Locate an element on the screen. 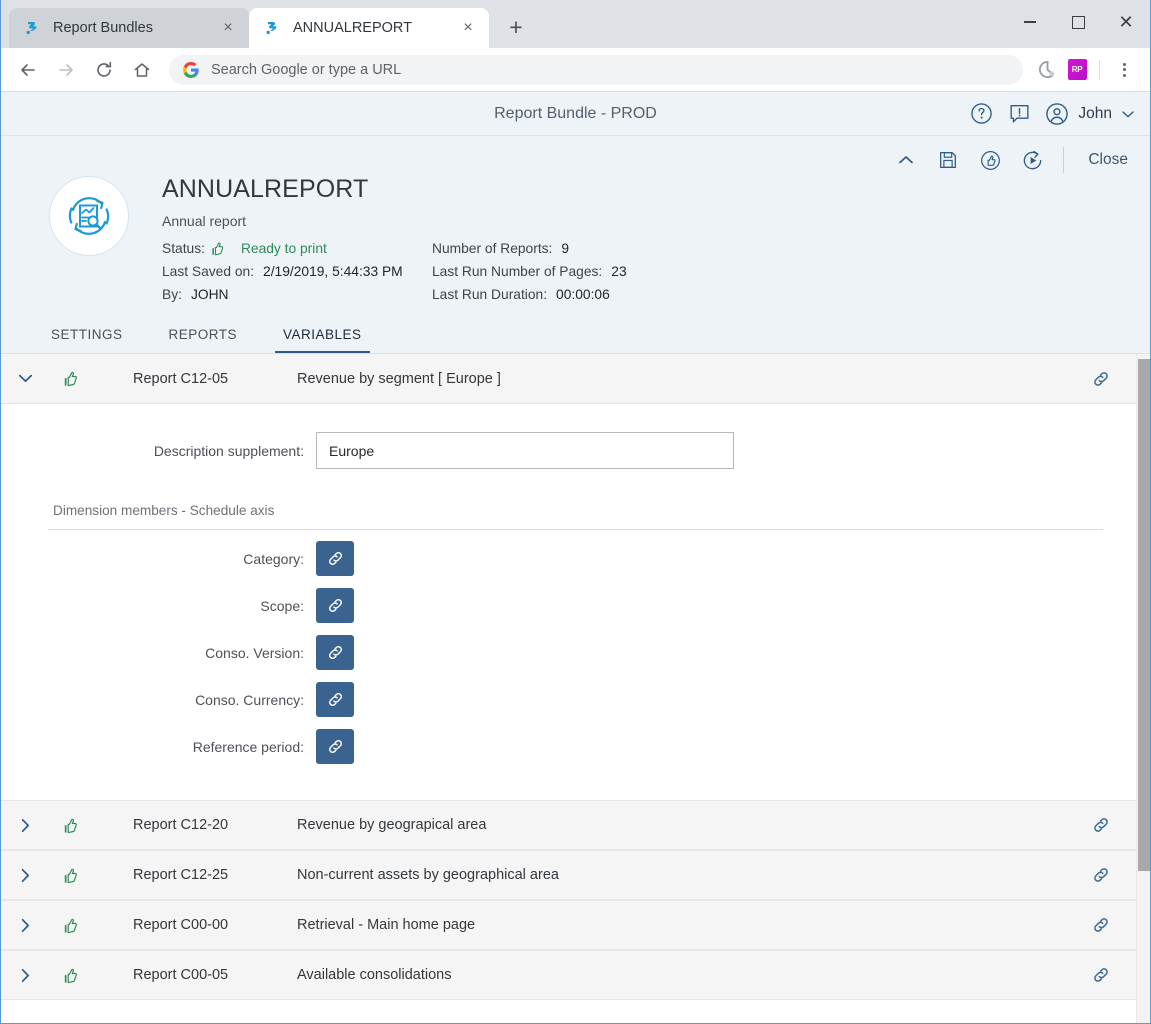  meta-label: Last Run Duration: is located at coordinates (490, 294).